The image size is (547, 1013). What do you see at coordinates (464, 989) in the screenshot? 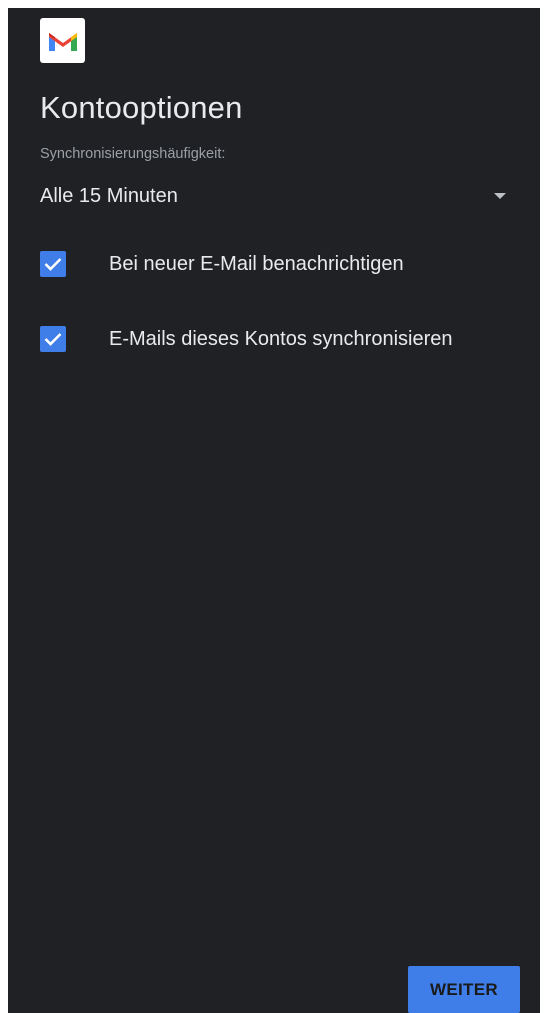
I see `next-button: WEITER` at bounding box center [464, 989].